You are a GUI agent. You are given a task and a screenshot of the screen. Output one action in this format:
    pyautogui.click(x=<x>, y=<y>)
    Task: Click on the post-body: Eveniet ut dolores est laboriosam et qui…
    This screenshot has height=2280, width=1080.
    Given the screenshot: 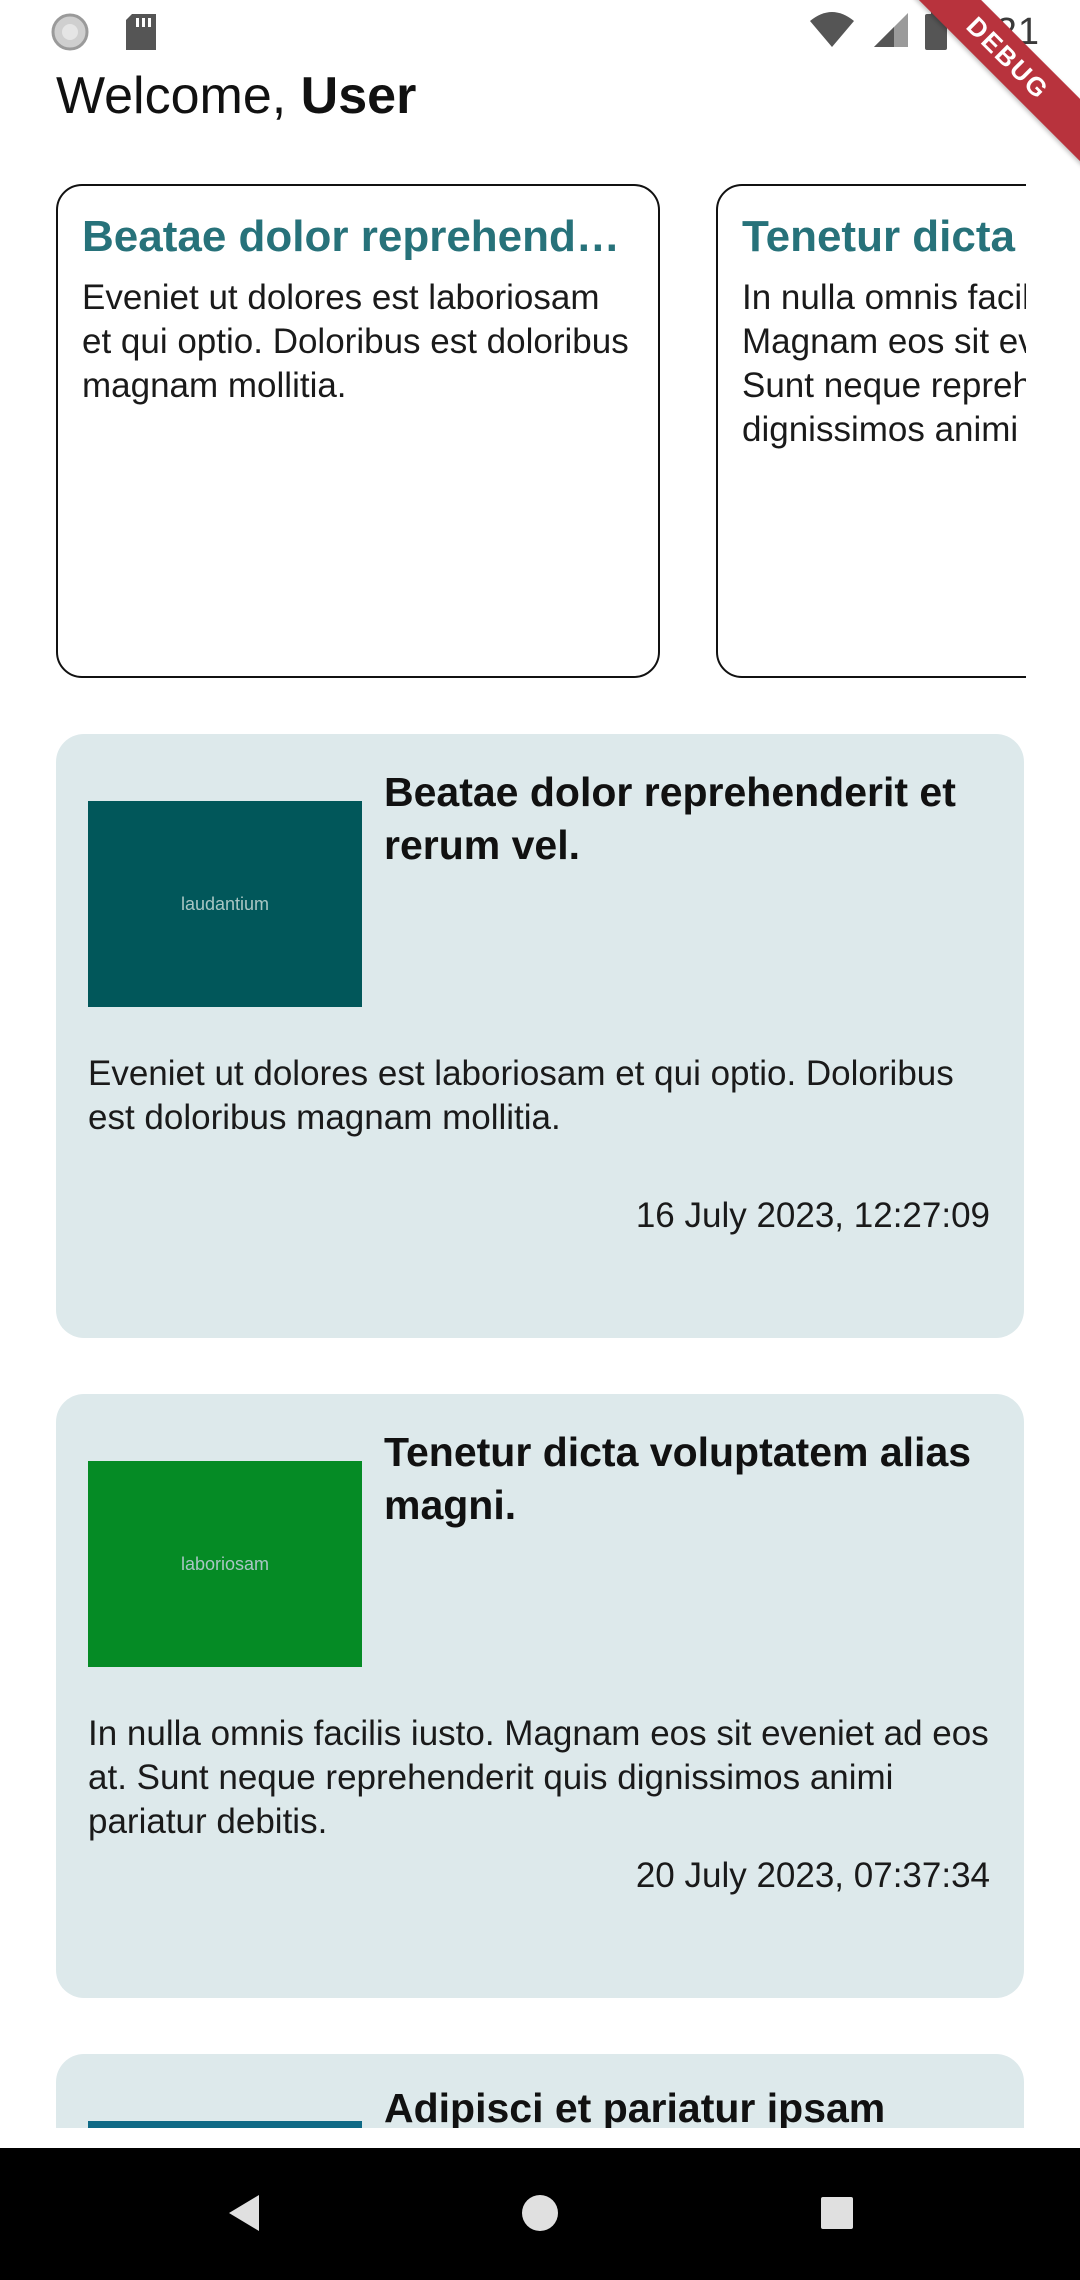 What is the action you would take?
    pyautogui.click(x=521, y=1095)
    